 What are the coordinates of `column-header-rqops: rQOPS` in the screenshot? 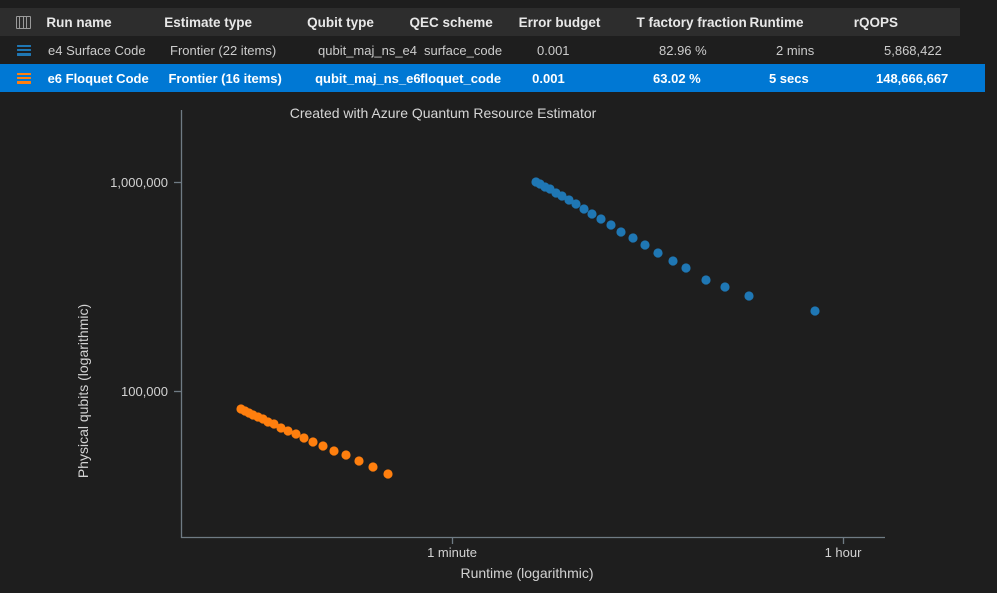 It's located at (907, 22).